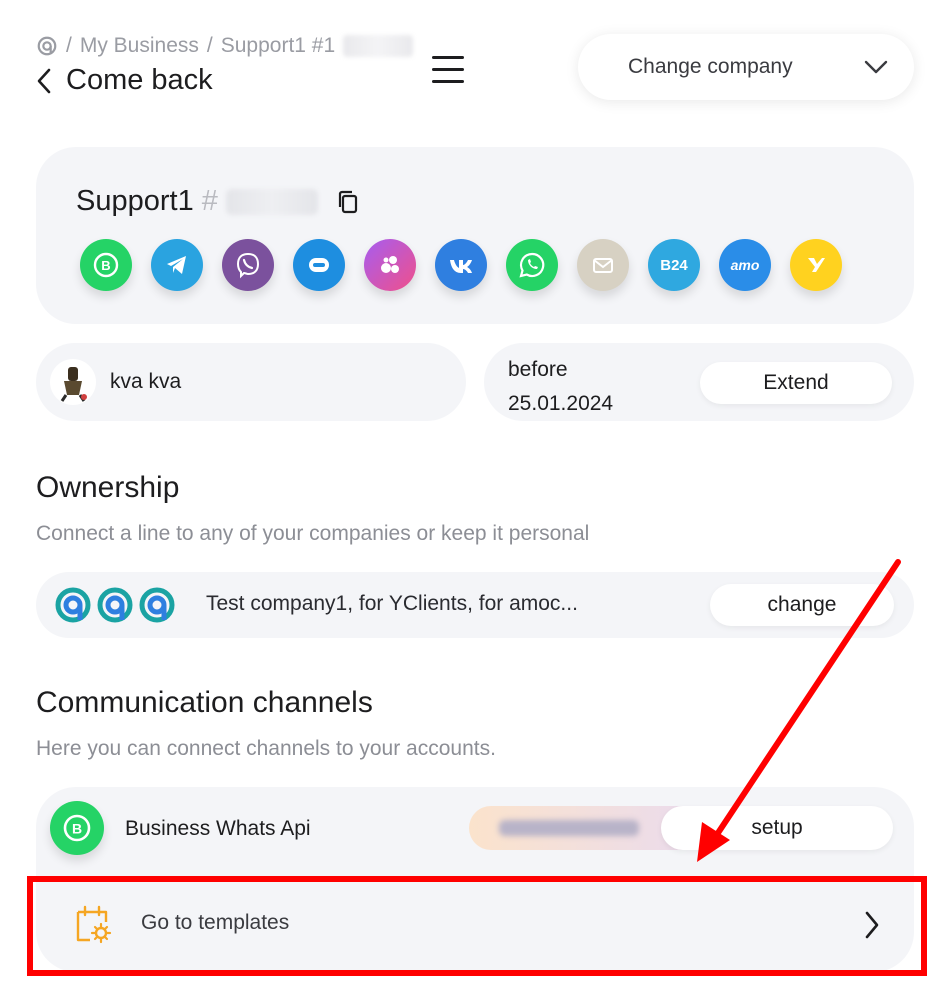 The width and height of the screenshot is (940, 988). Describe the element at coordinates (271, 201) in the screenshot. I see `redacted-account-id` at that location.